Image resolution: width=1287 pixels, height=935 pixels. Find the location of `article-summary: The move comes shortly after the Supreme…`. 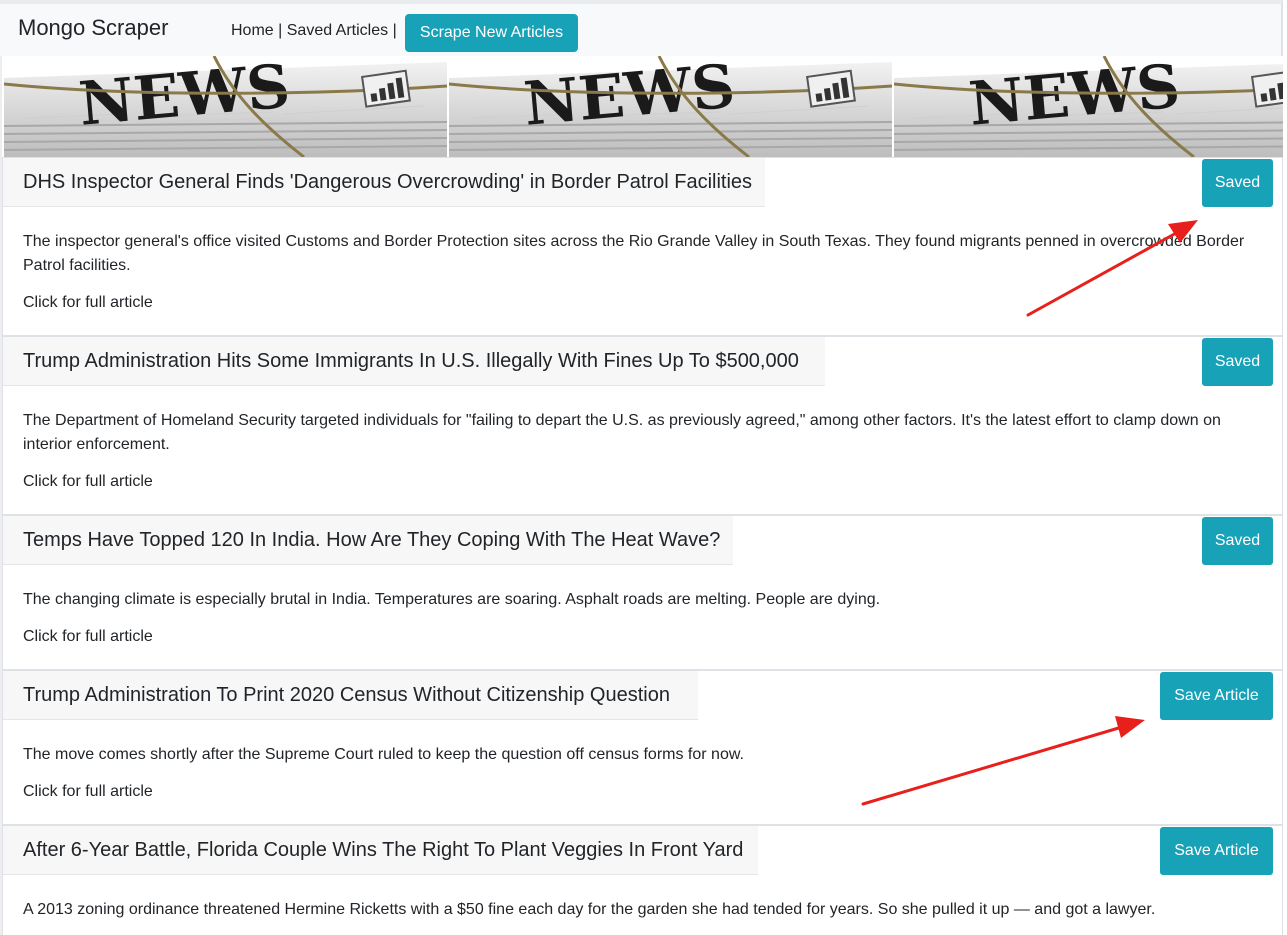

article-summary: The move comes shortly after the Supreme… is located at coordinates (383, 754).